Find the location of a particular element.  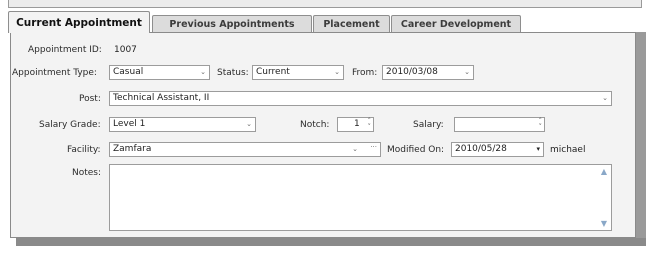

notes-label: Notes: is located at coordinates (87, 173).